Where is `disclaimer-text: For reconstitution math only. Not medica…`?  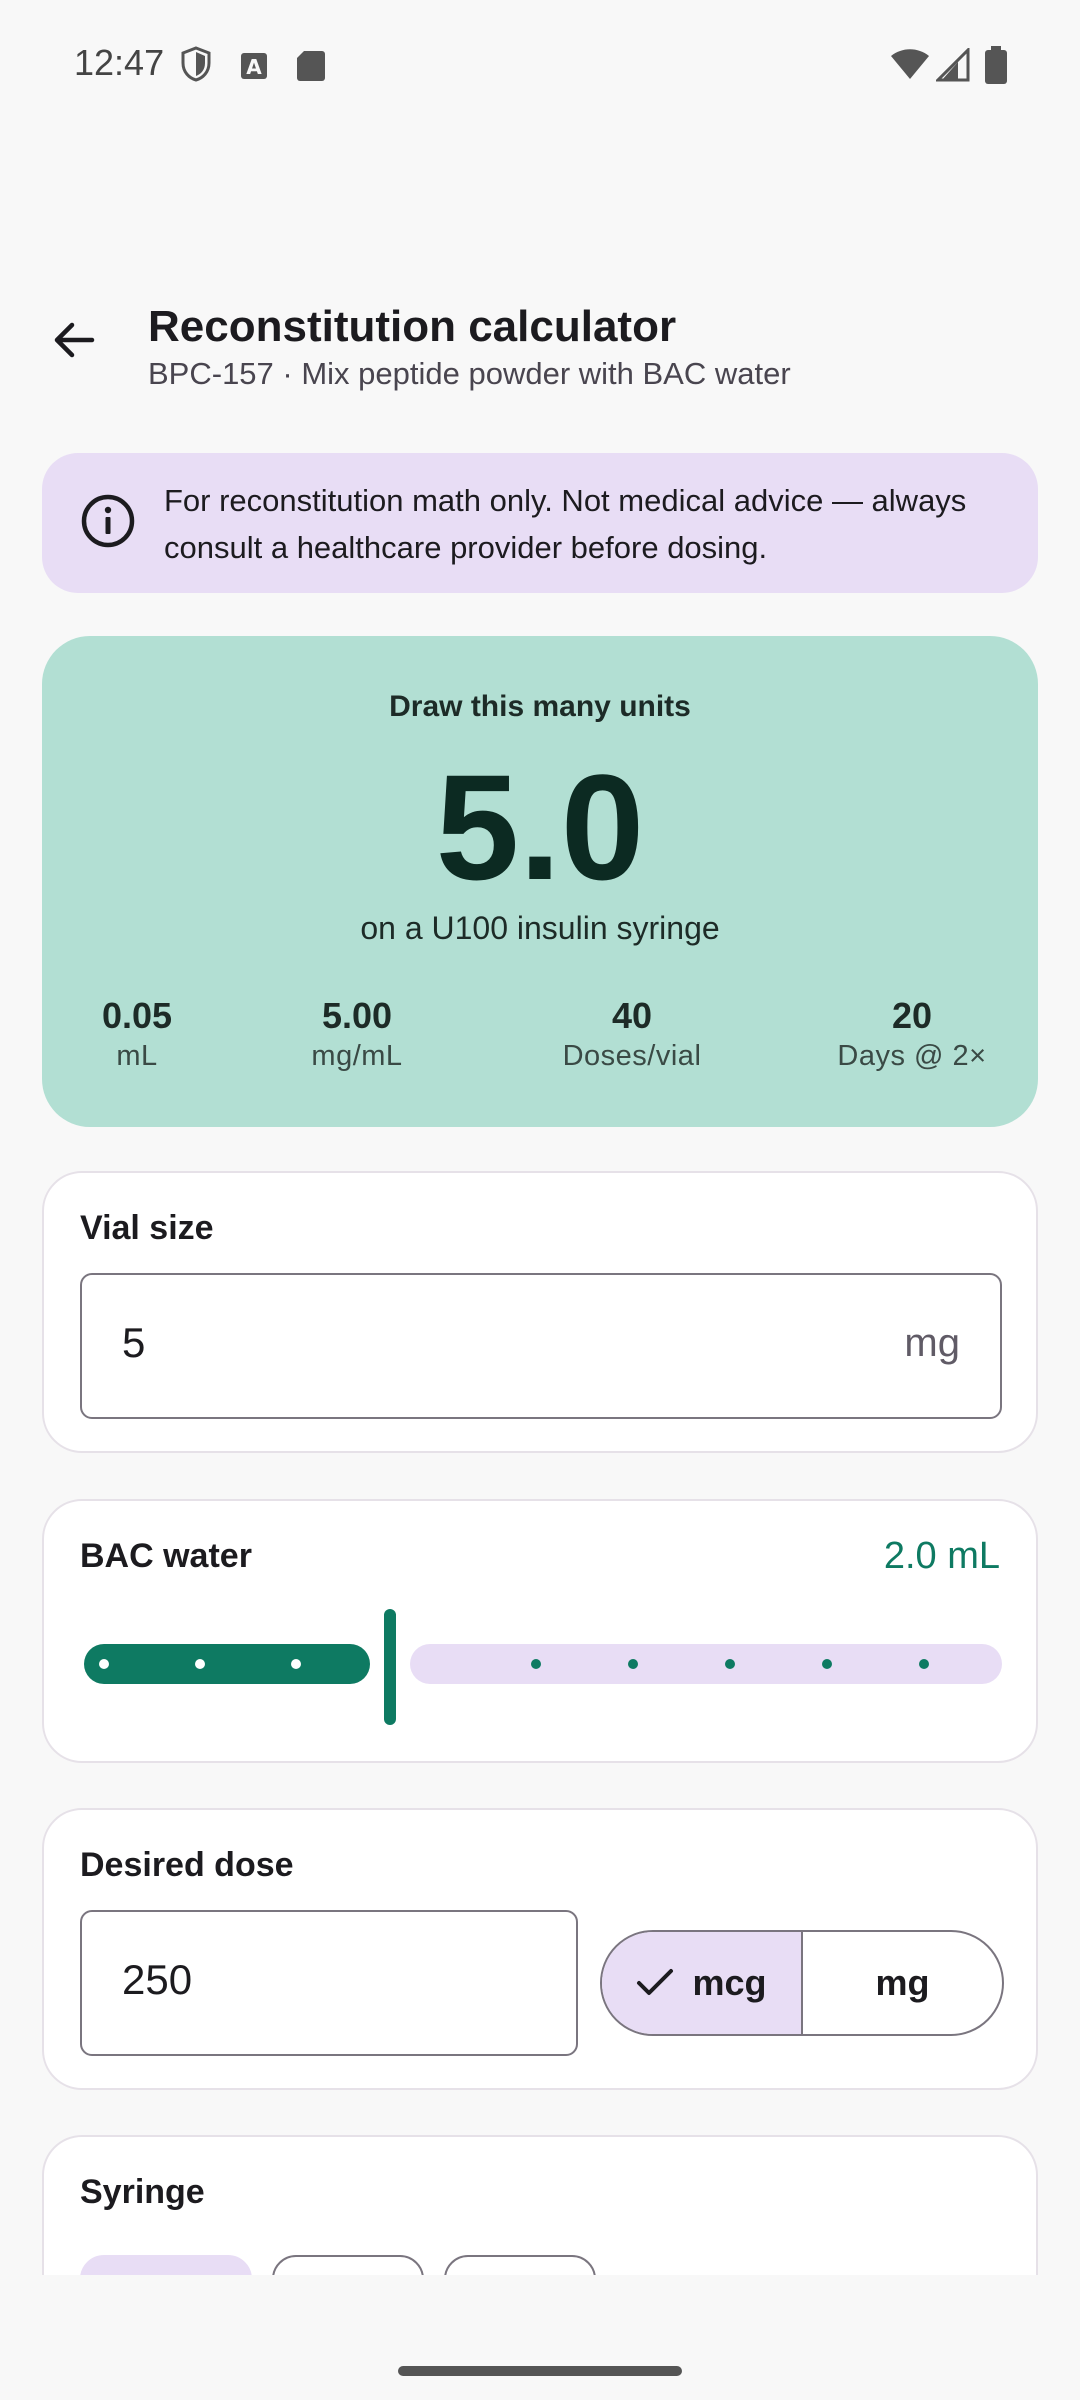
disclaimer-text: For reconstitution math only. Not medica… is located at coordinates (565, 524).